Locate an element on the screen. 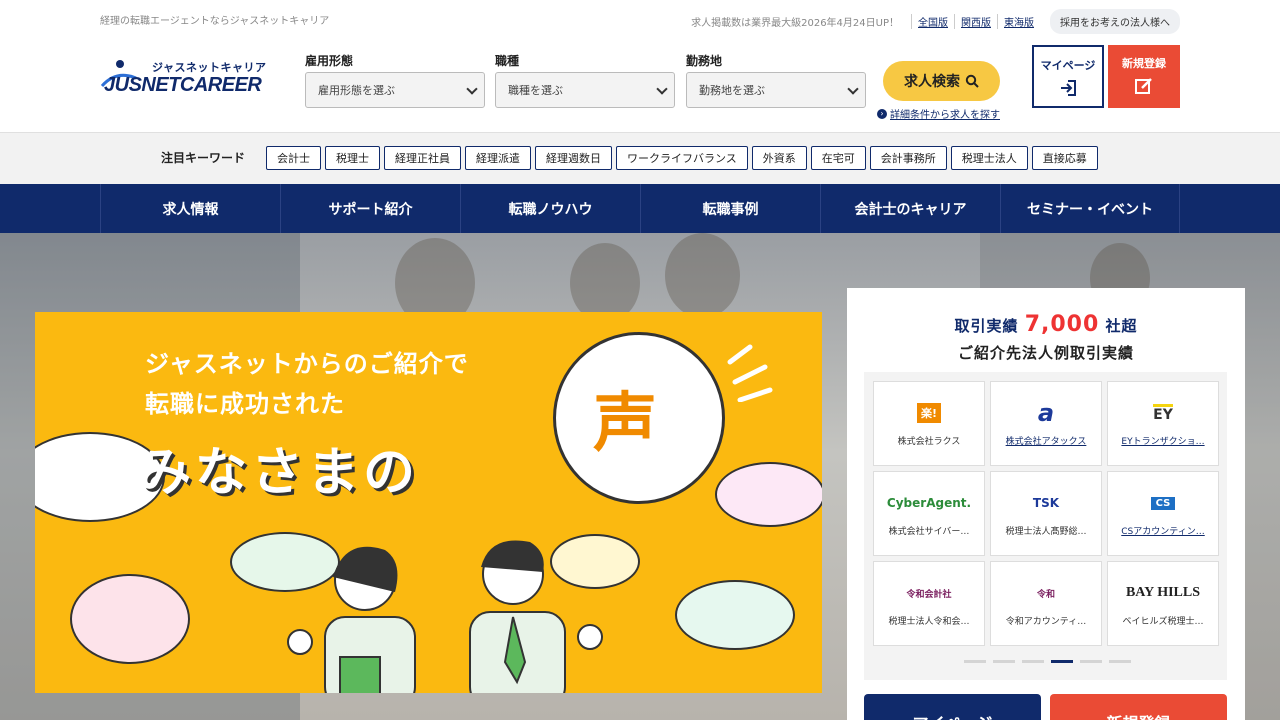  location-select-value: 勤務地を選ぶ is located at coordinates (732, 90).